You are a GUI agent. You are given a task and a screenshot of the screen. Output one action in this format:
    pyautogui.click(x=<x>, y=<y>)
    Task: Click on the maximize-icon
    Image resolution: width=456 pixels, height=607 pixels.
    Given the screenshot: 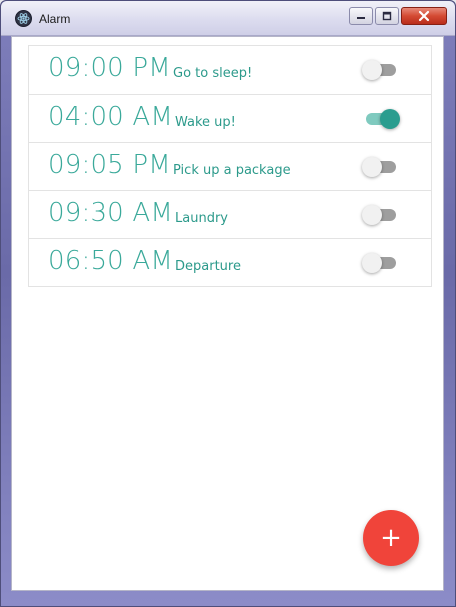 What is the action you would take?
    pyautogui.click(x=387, y=16)
    